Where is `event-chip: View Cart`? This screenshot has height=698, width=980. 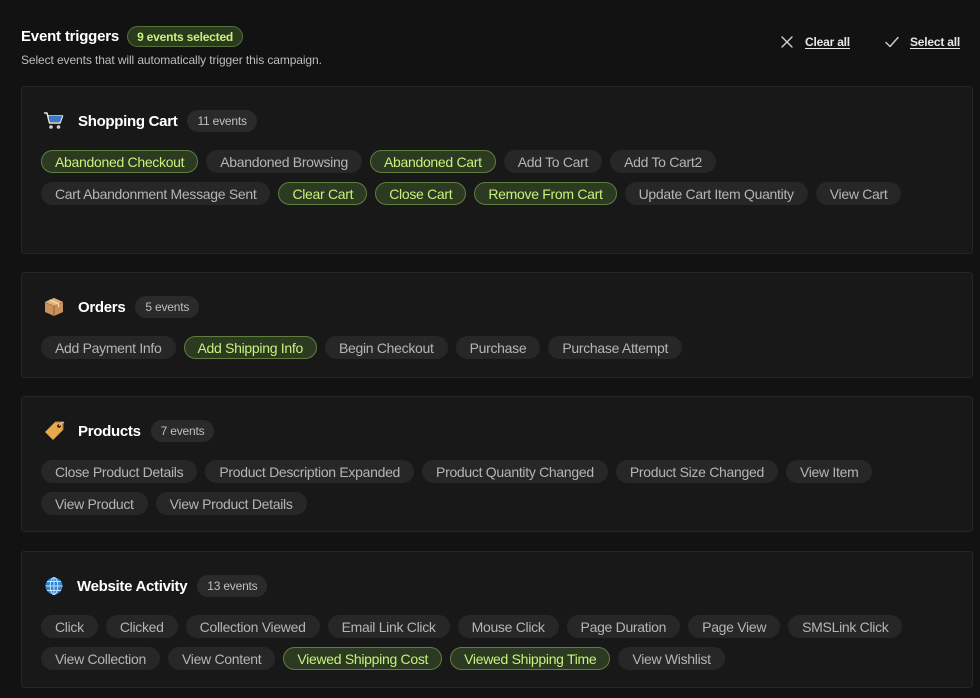
event-chip: View Cart is located at coordinates (858, 193).